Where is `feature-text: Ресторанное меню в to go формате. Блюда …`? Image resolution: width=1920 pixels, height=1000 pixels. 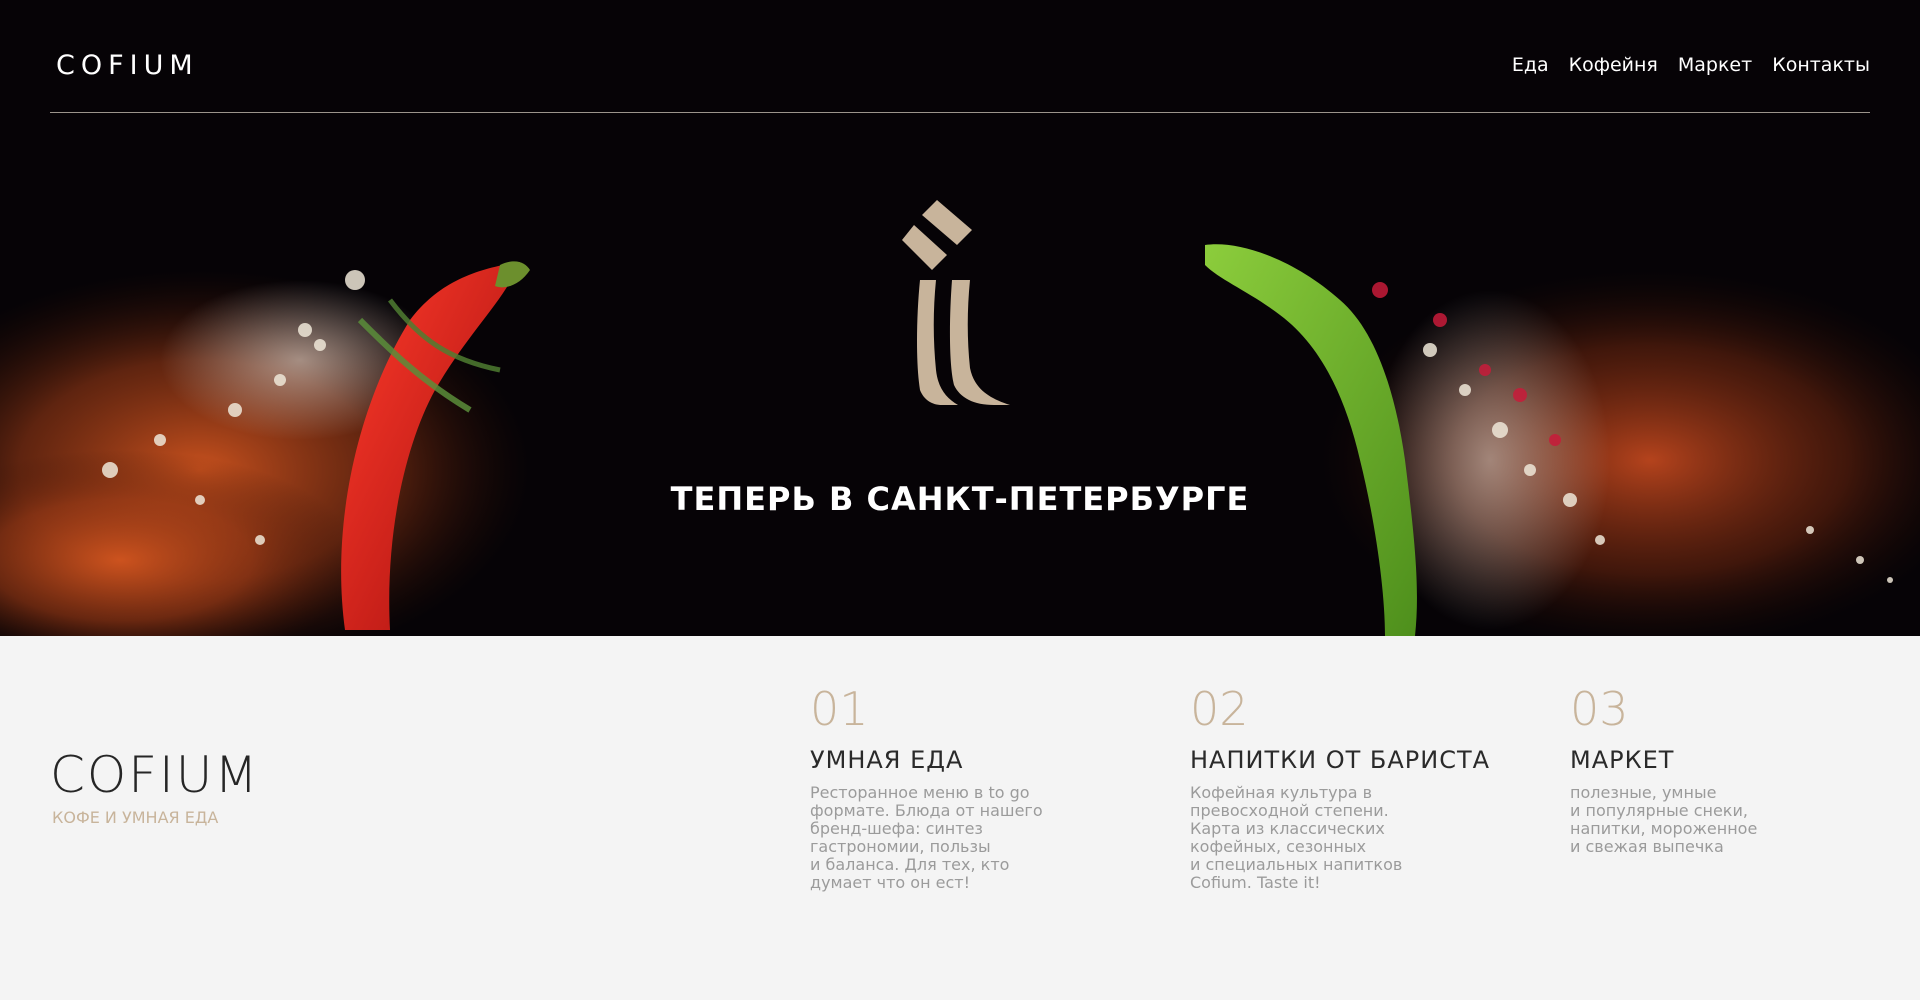 feature-text: Ресторанное меню в to go формате. Блюда … is located at coordinates (926, 837).